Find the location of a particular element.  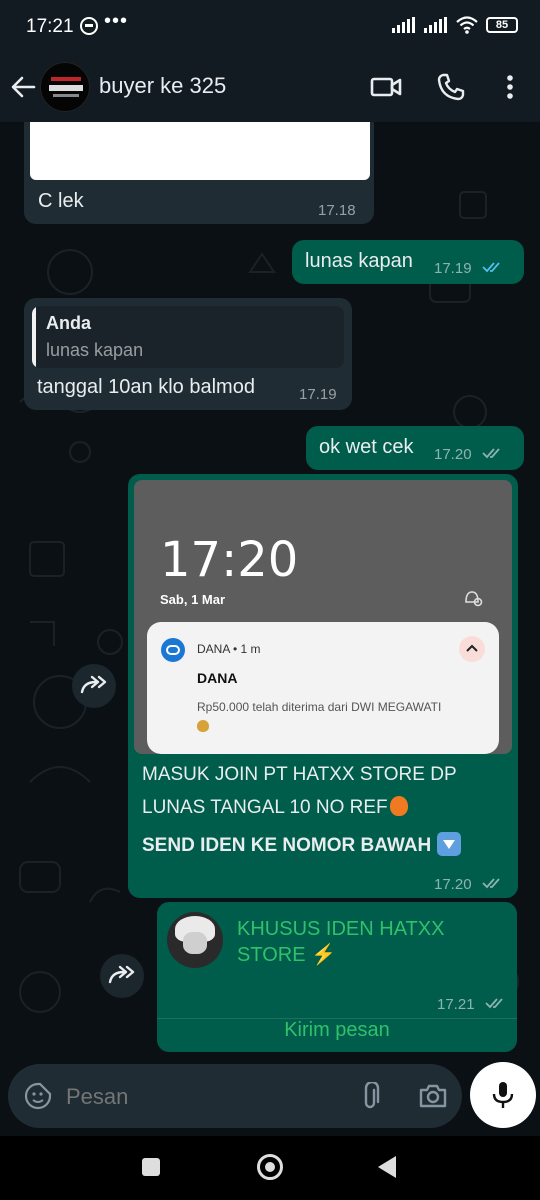

emoji-sticker-icon is located at coordinates (38, 1096).